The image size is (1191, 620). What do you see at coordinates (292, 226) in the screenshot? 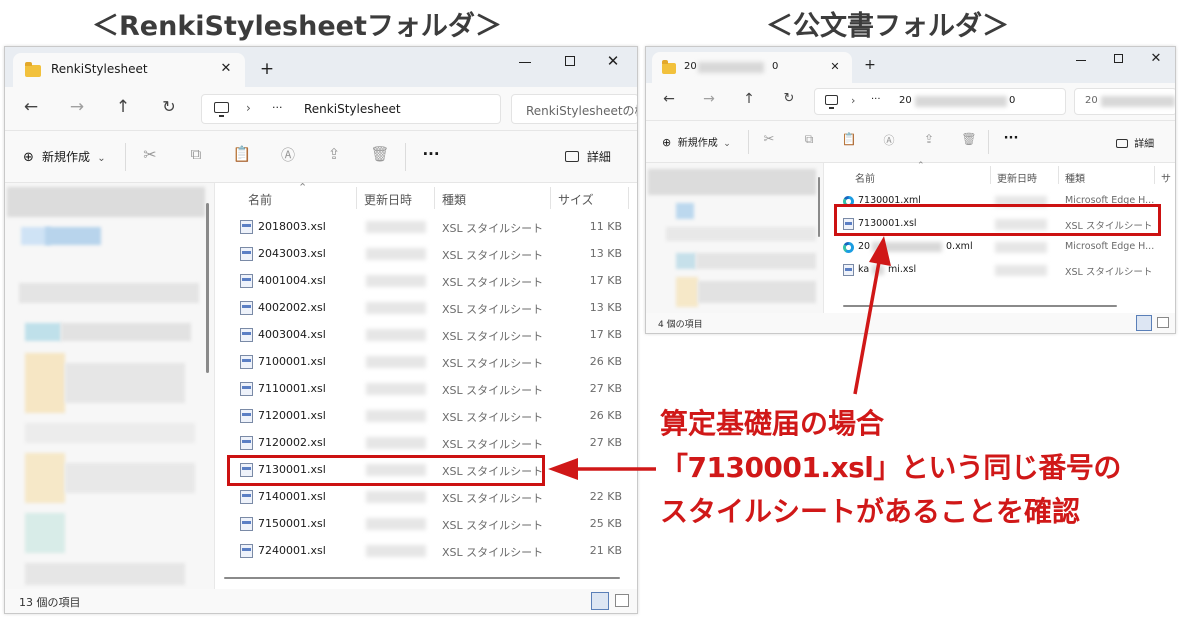
I see `file-name: 2018003.xsl` at bounding box center [292, 226].